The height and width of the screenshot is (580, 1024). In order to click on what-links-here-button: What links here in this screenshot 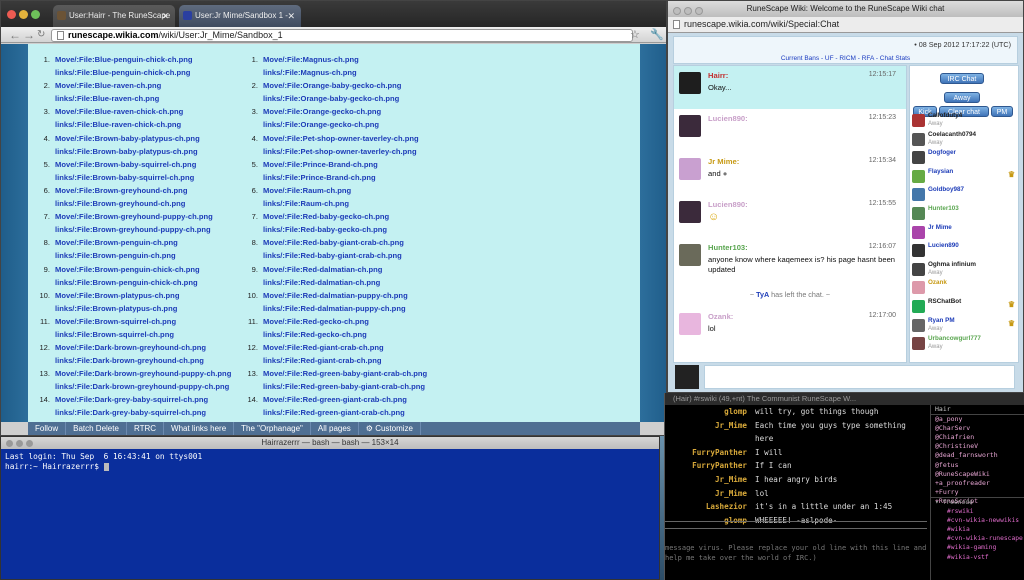, I will do `click(199, 428)`.